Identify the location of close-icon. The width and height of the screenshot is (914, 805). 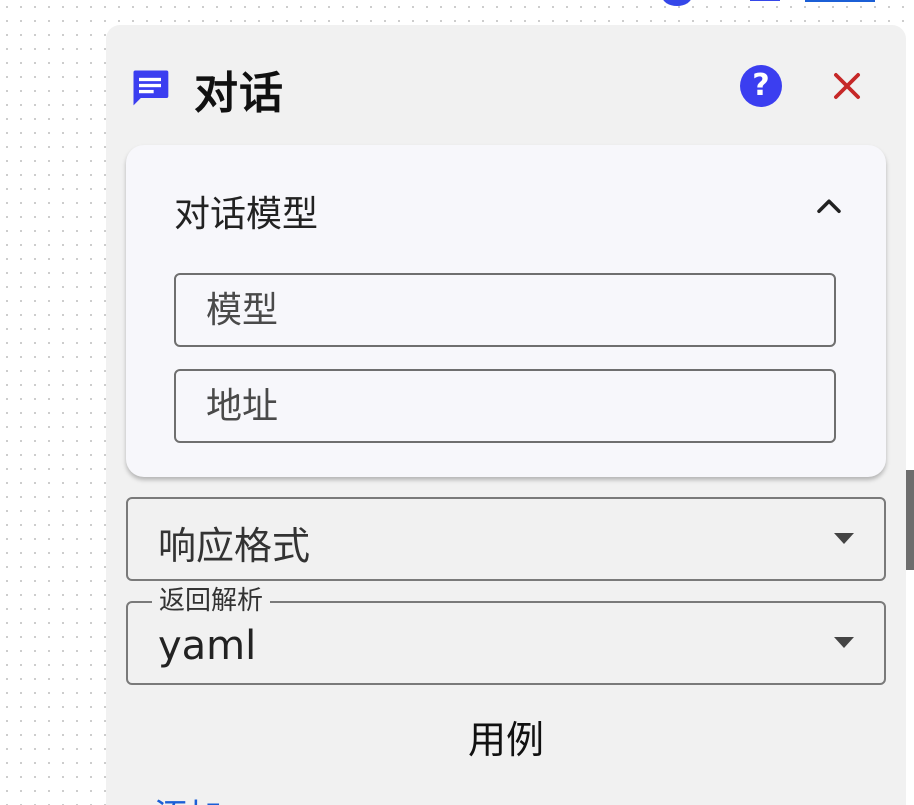
(847, 86).